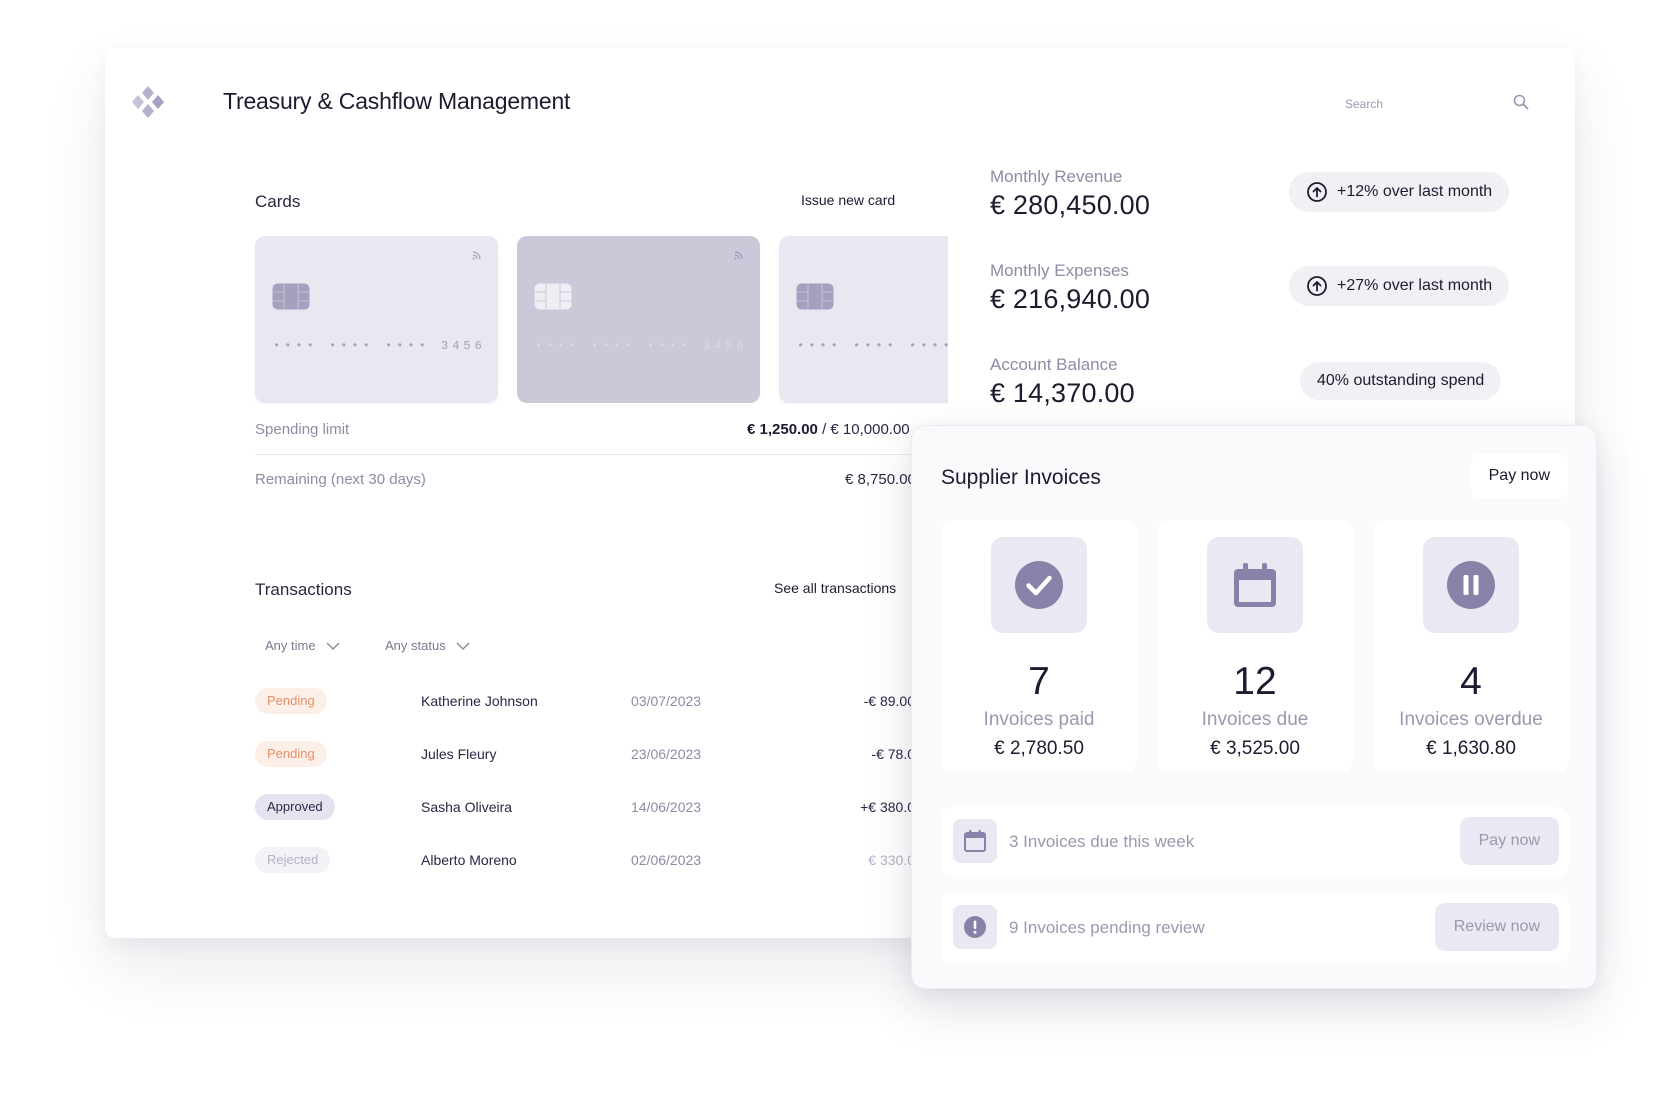 This screenshot has width=1670, height=1096. What do you see at coordinates (887, 807) in the screenshot?
I see `transaction-amount: +€ 380.0` at bounding box center [887, 807].